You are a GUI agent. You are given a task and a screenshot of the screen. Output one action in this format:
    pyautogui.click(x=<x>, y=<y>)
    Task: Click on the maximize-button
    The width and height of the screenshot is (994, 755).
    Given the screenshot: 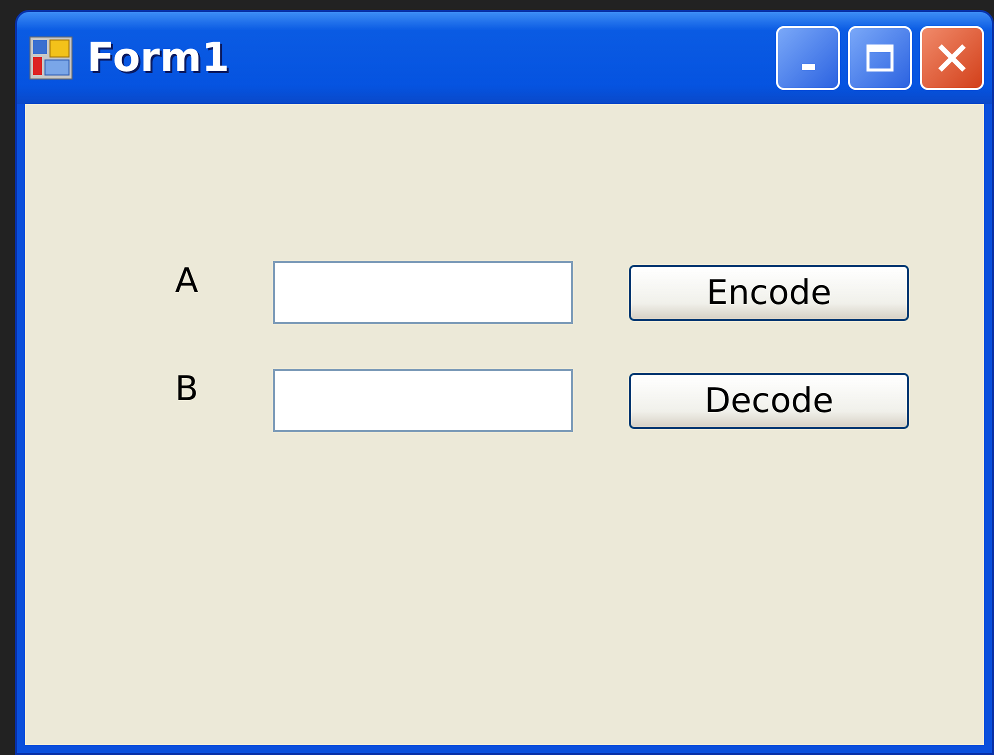 What is the action you would take?
    pyautogui.click(x=880, y=58)
    